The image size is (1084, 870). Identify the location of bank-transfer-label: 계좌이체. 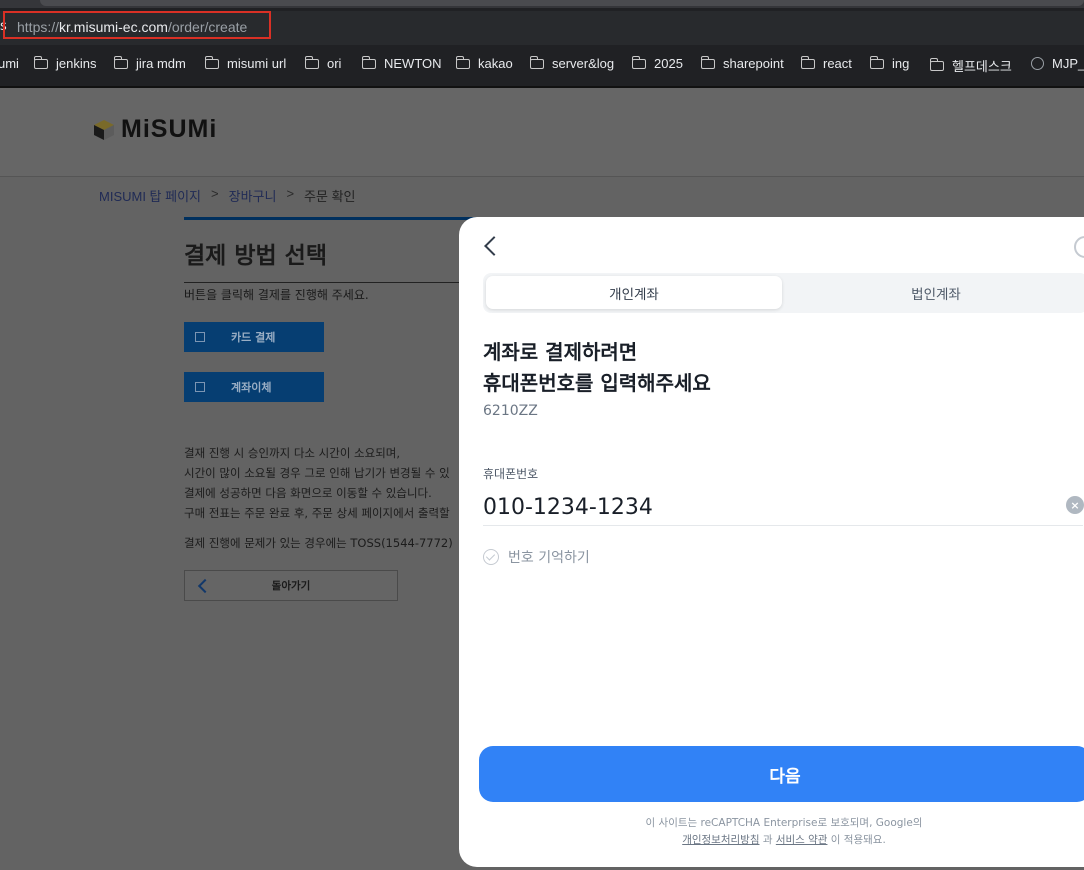
(251, 387).